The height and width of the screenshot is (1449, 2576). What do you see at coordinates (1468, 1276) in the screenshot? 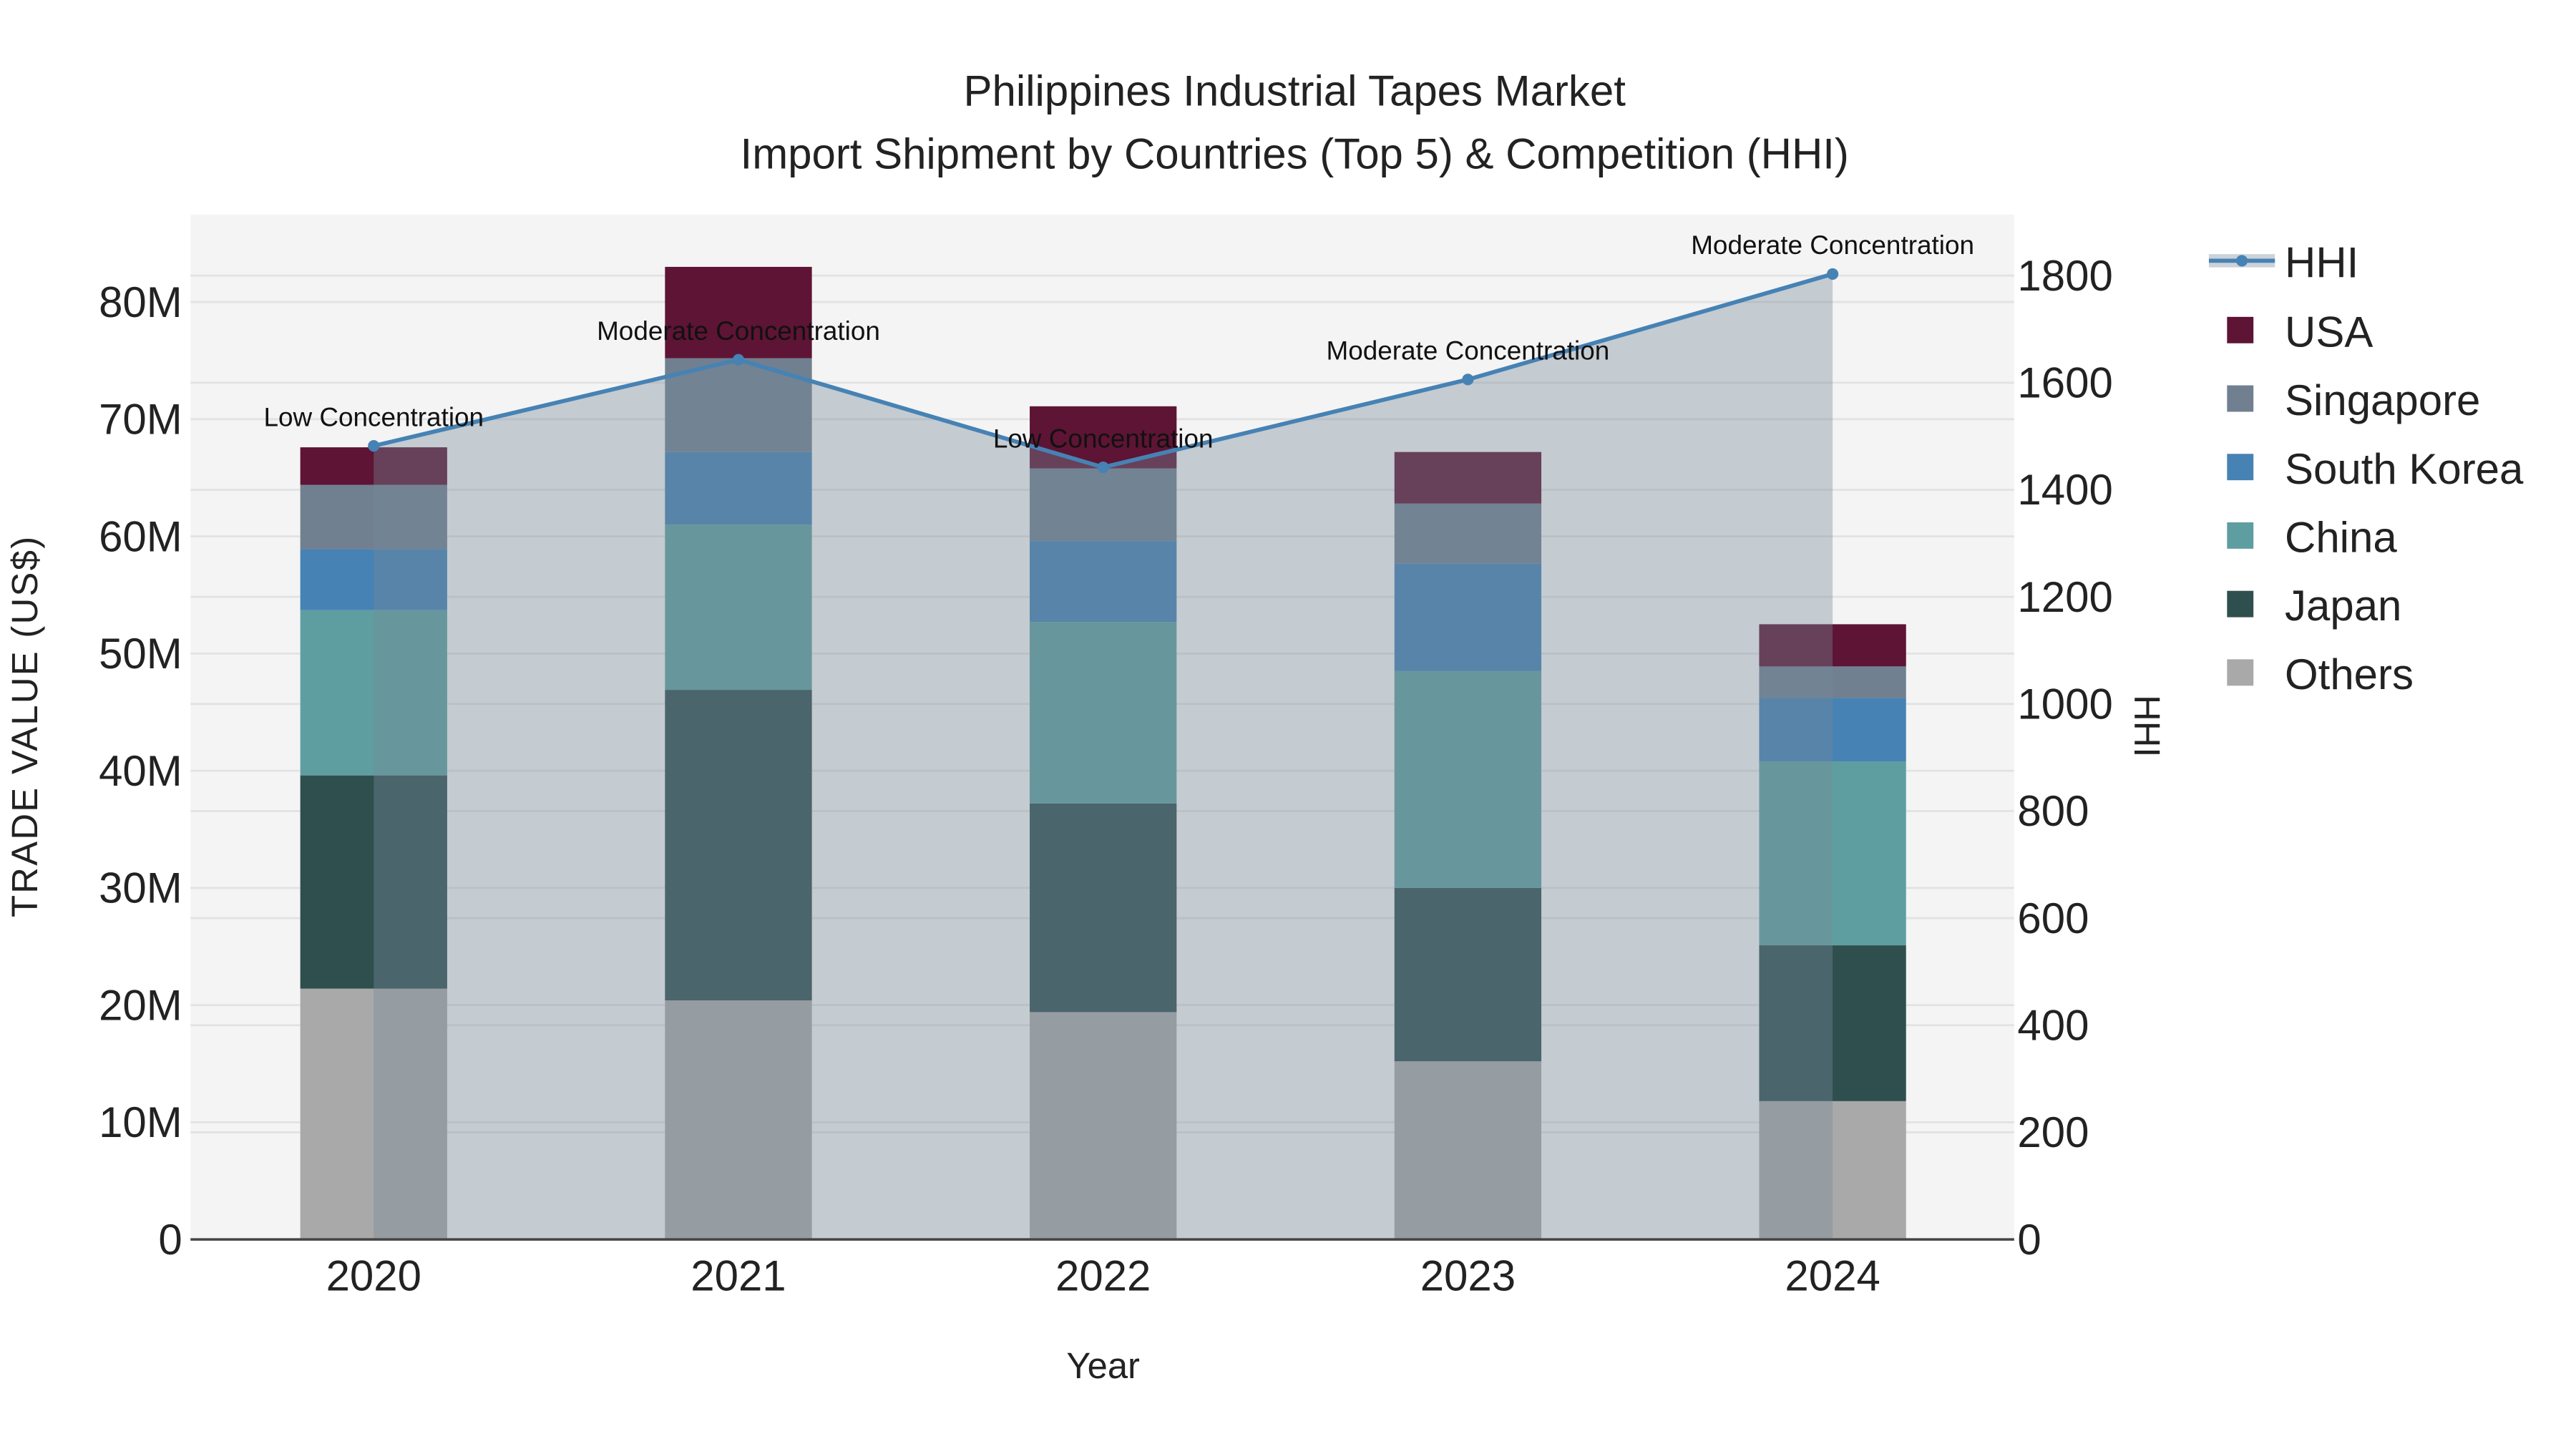
I see `x-tick-label: 2023` at bounding box center [1468, 1276].